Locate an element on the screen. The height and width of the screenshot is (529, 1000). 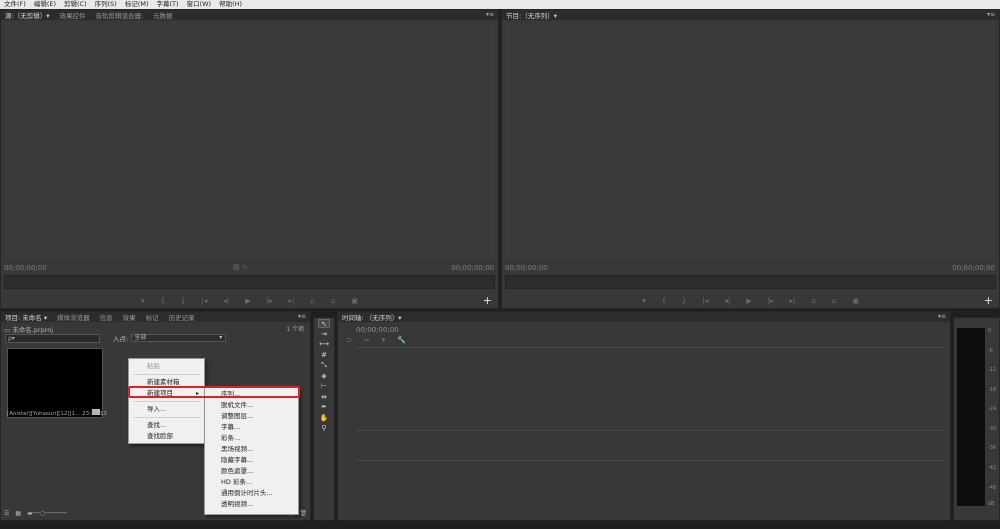
in-point-select: 全部 ▾ is located at coordinates (179, 338).